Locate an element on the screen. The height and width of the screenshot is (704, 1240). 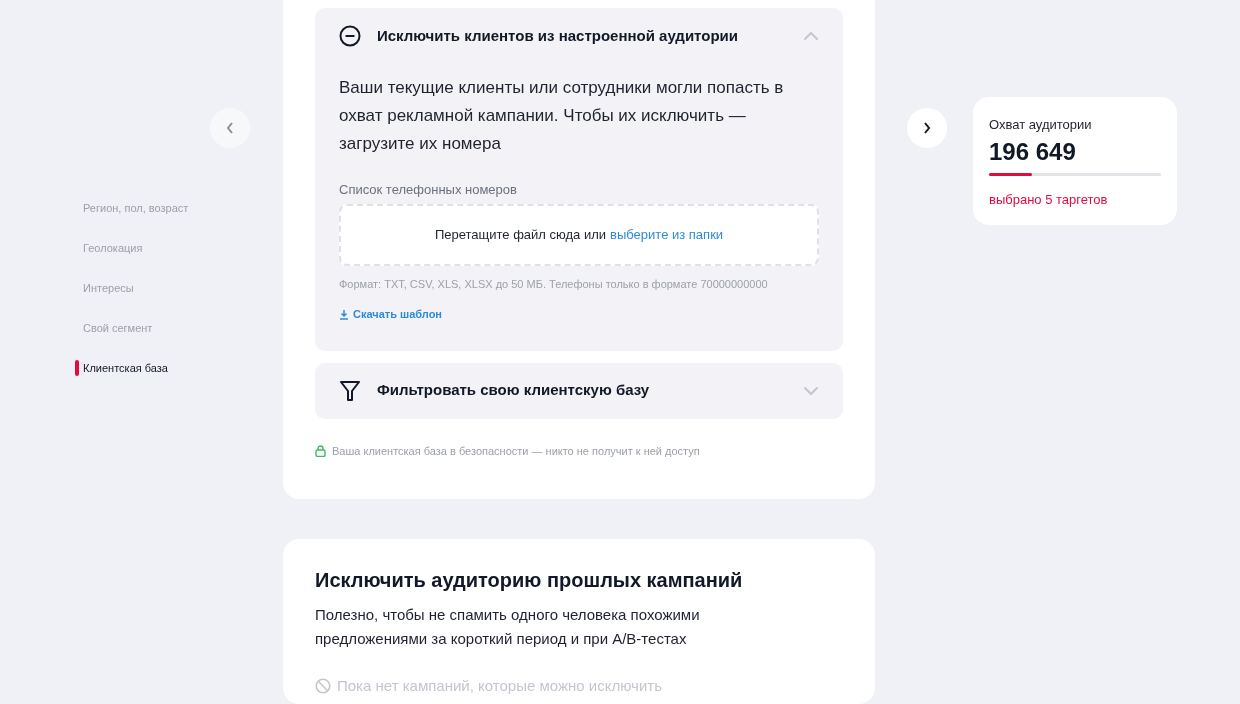
nav-item: Геолокация is located at coordinates (113, 248).